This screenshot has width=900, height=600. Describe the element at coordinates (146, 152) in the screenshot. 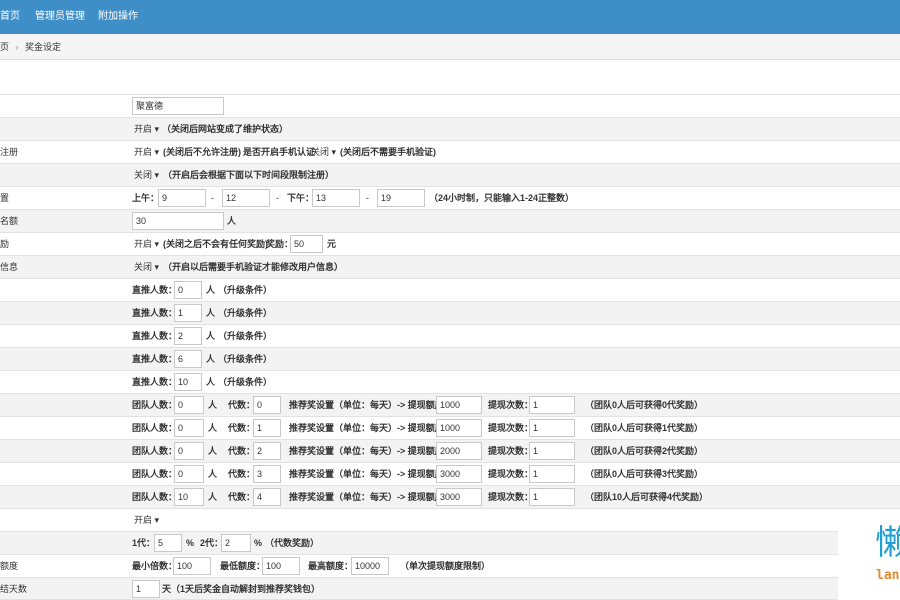

I see `registration-select: 开启 ▾` at that location.